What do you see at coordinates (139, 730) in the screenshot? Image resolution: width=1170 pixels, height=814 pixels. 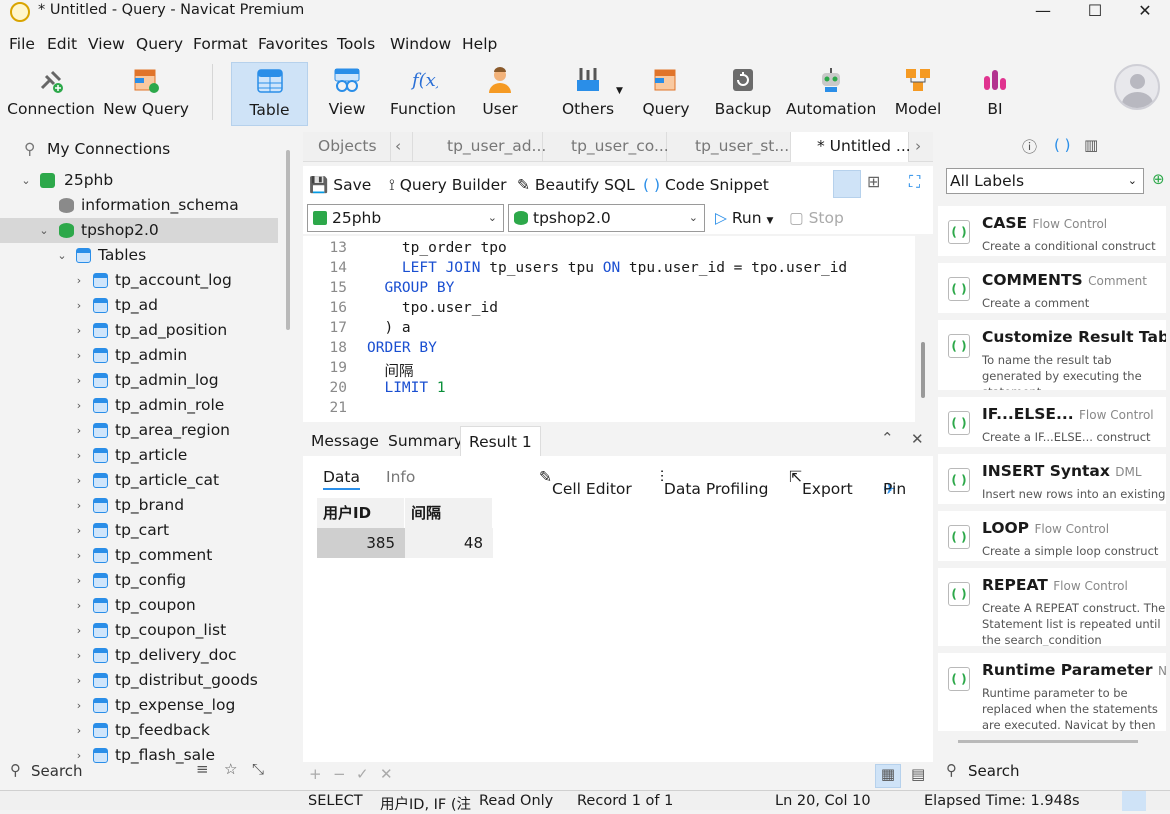 I see `tree-table-item: › tp_feedback` at bounding box center [139, 730].